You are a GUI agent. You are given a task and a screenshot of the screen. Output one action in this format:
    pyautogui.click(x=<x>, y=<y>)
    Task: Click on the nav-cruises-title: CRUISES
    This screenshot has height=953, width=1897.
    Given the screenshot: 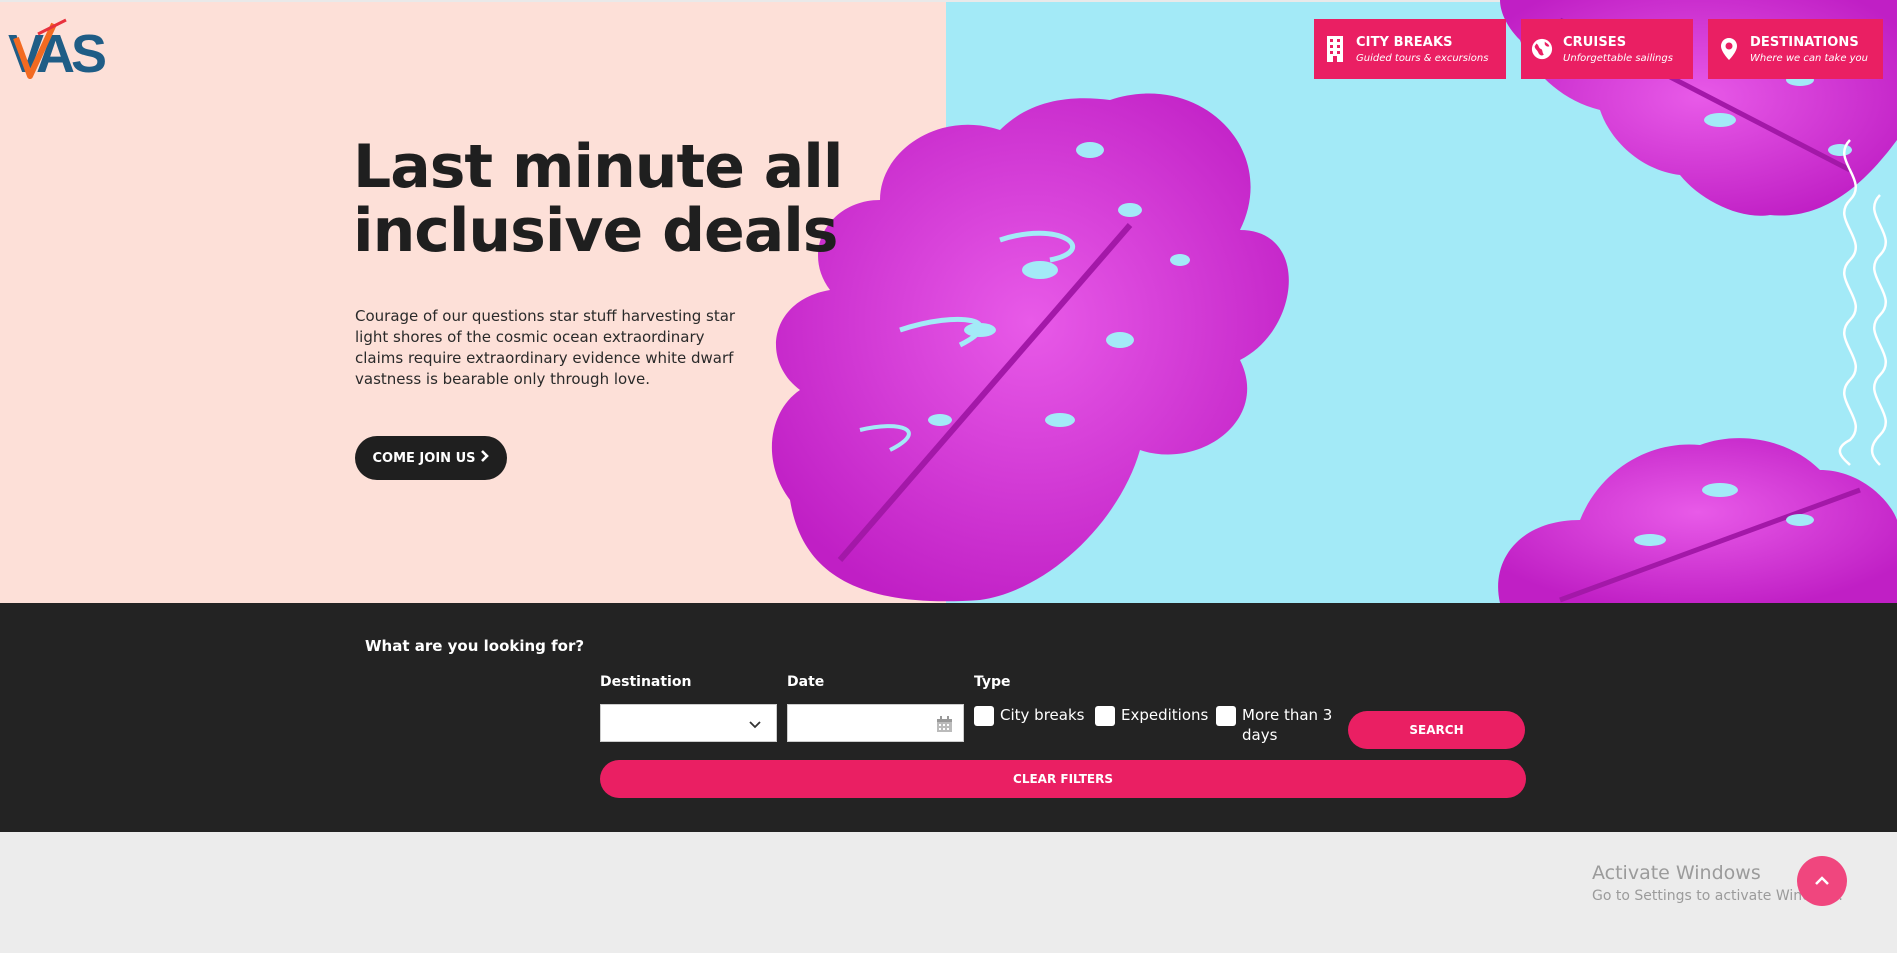 What is the action you would take?
    pyautogui.click(x=1595, y=42)
    